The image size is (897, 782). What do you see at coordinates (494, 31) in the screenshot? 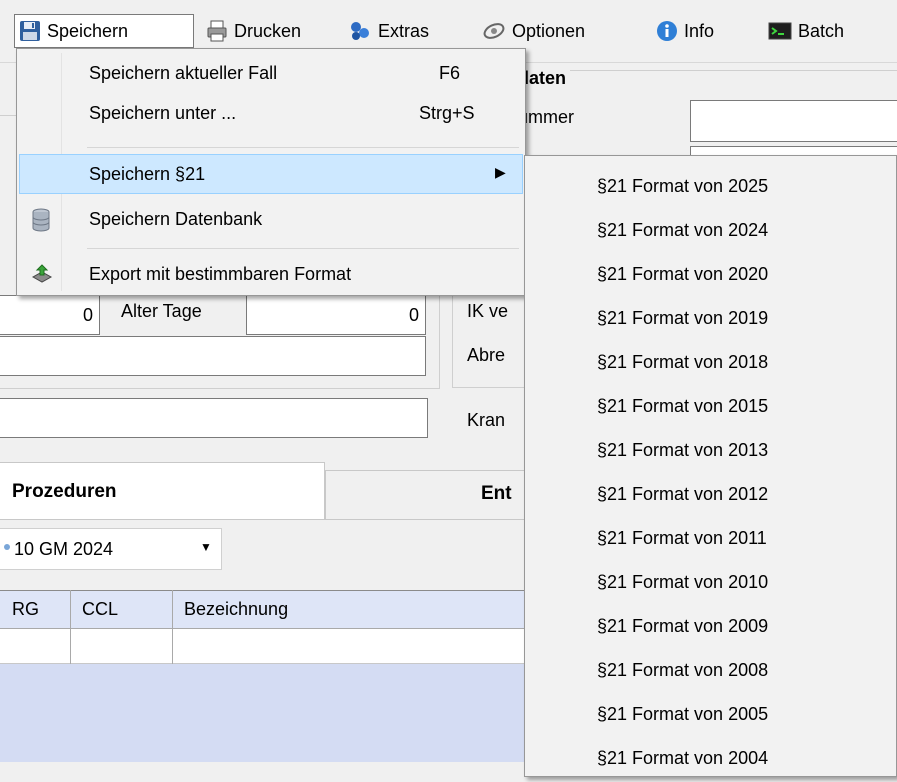
I see `options-icon` at bounding box center [494, 31].